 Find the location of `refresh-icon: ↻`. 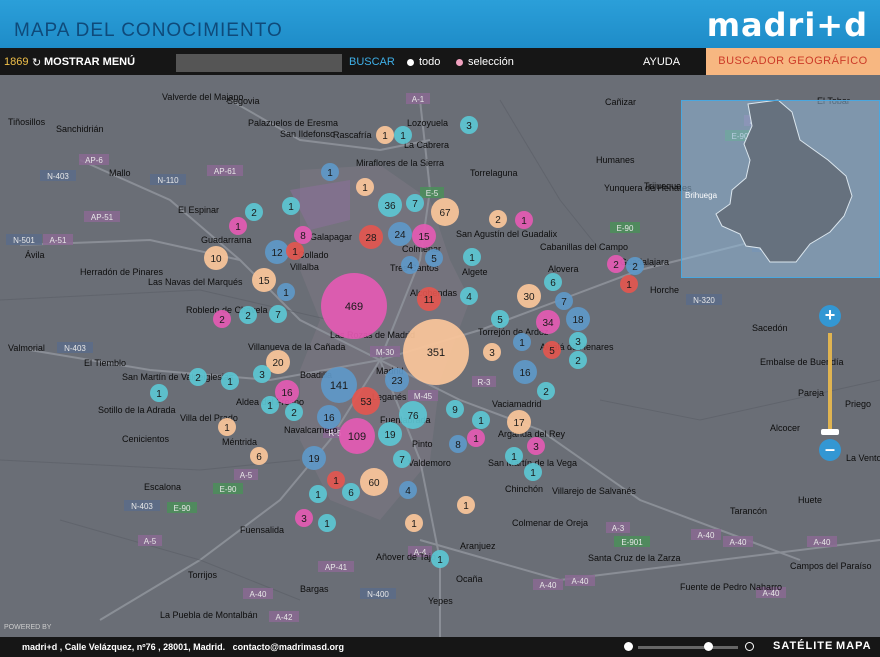

refresh-icon: ↻ is located at coordinates (36, 62).